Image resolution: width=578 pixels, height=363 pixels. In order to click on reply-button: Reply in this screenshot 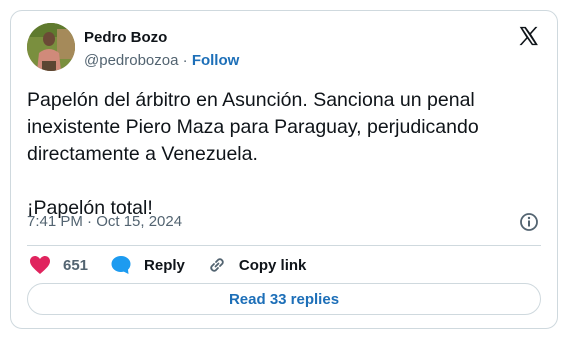, I will do `click(147, 265)`.